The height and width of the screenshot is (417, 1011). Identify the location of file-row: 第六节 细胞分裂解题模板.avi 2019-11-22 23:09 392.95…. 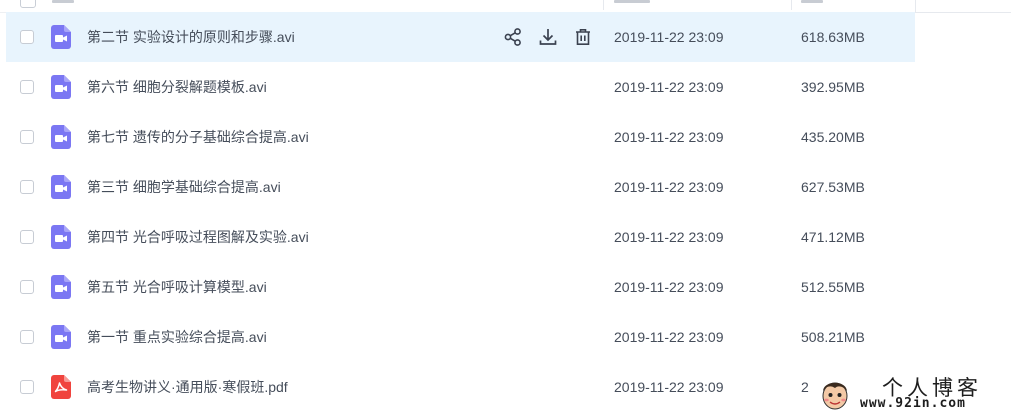
(505, 87).